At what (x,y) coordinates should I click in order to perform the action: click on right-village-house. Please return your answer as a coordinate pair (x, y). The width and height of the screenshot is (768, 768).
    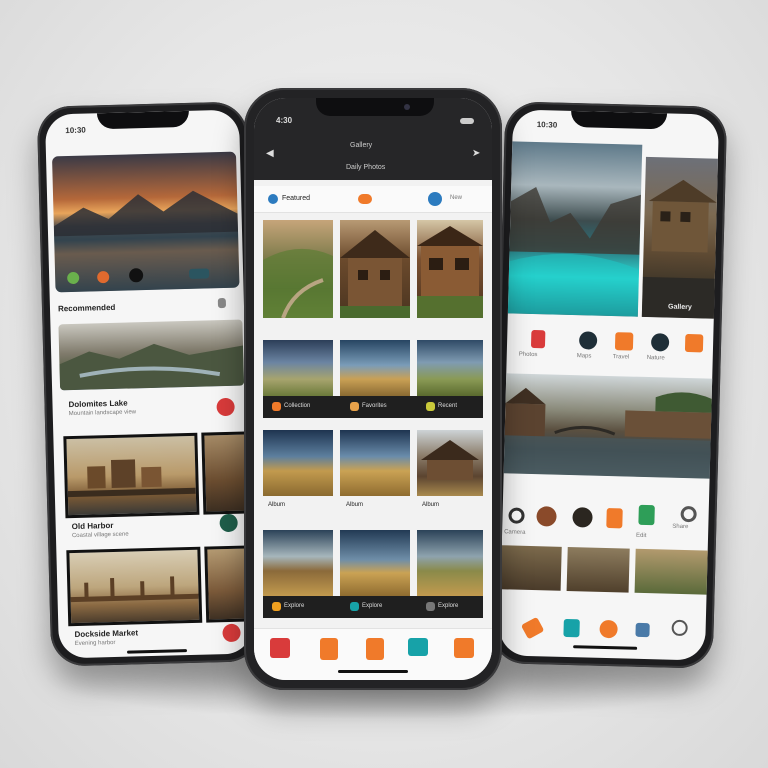
    Looking at the image, I should click on (680, 249).